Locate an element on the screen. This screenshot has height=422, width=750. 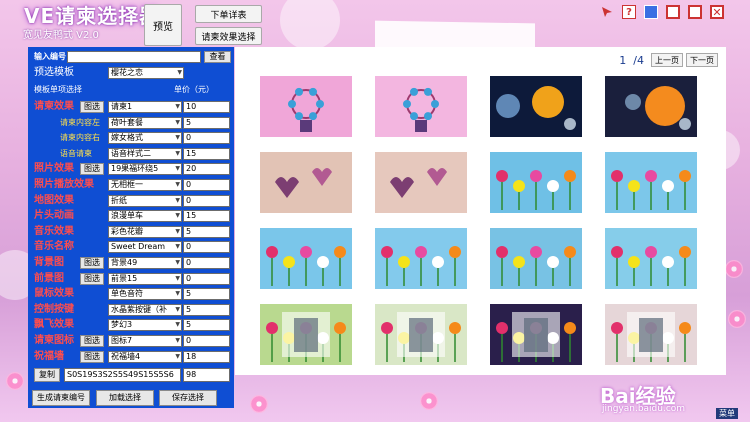
option-select: 梦幻3 is located at coordinates (145, 325).